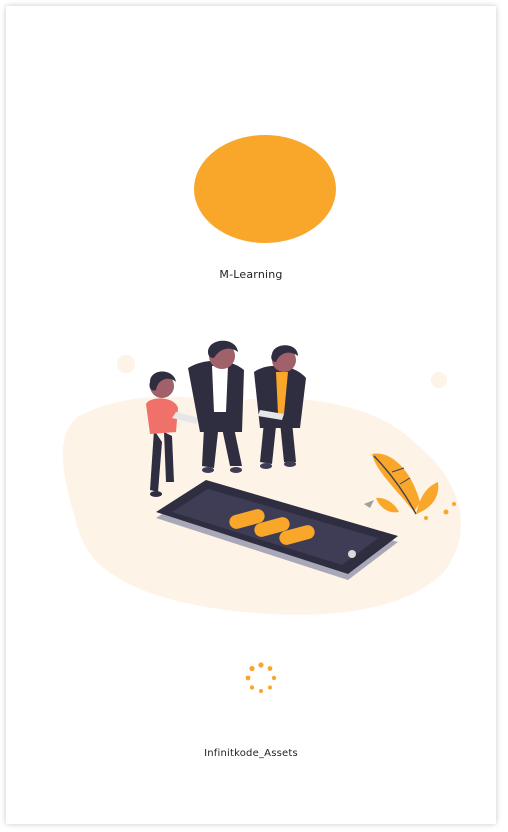 The image size is (508, 832). Describe the element at coordinates (251, 274) in the screenshot. I see `app-name: M-Learning` at that location.